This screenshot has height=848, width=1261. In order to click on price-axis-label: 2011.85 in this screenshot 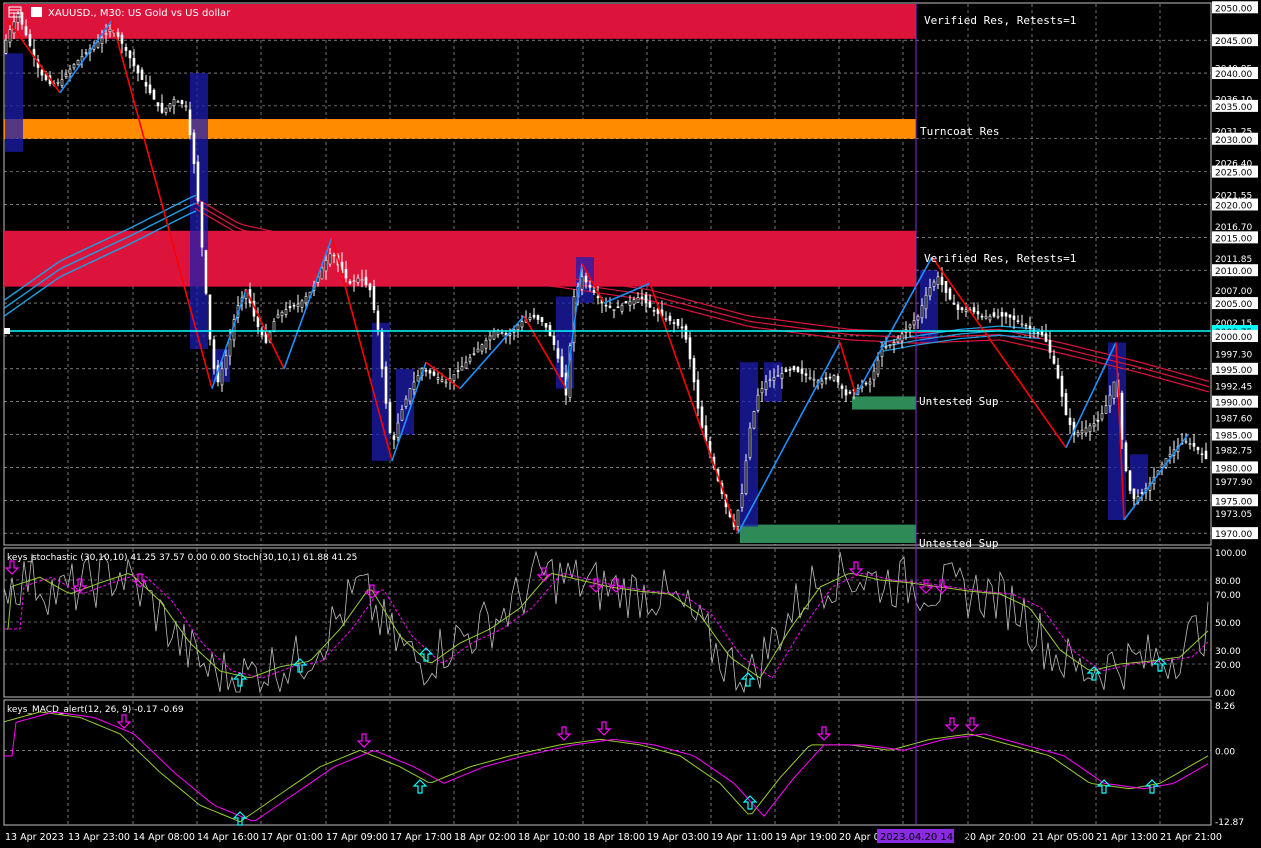, I will do `click(1233, 260)`.